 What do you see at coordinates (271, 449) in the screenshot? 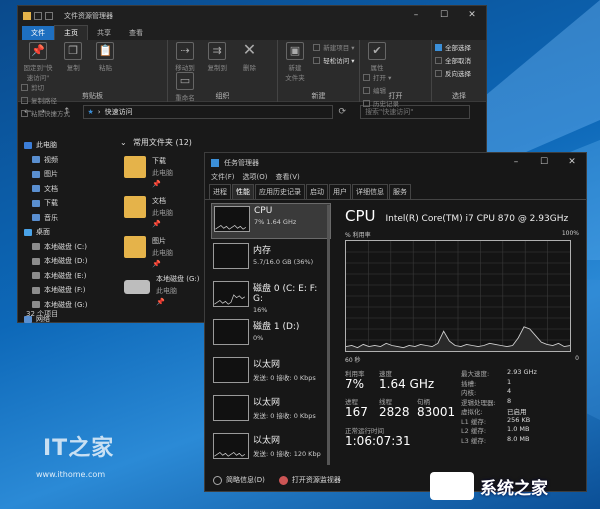
I see `resource-item: 以太网 发送: 0 接收: 120 Kbp` at bounding box center [271, 449].